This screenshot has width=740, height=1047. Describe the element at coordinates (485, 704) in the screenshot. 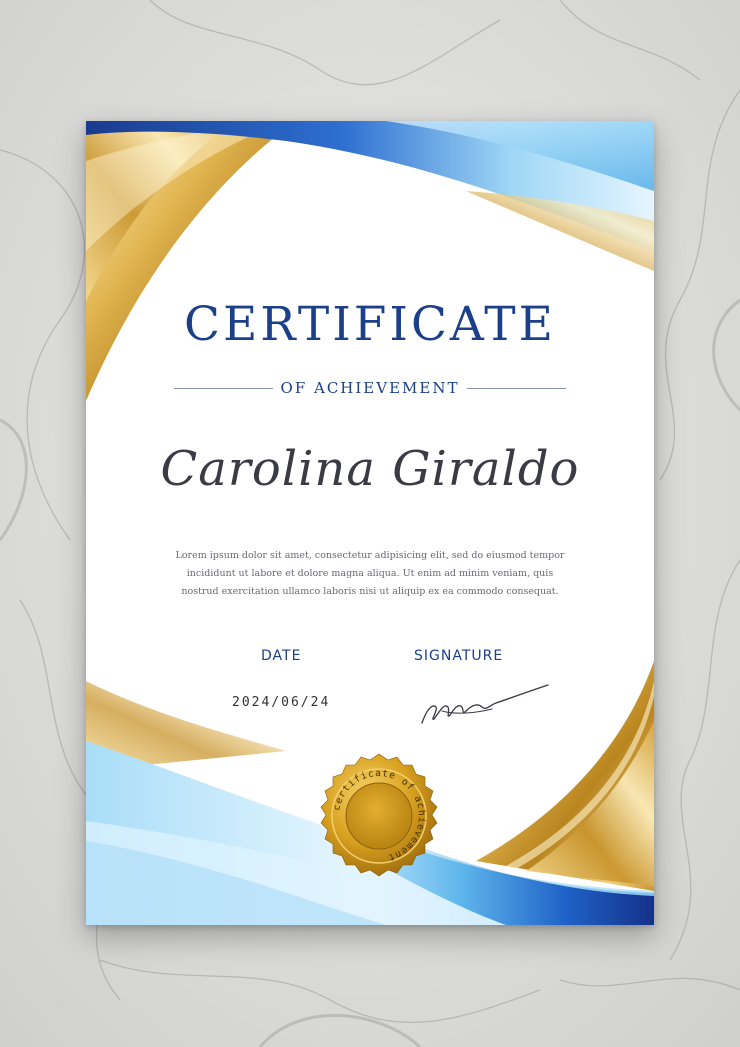

I see `handwritten-signature` at that location.